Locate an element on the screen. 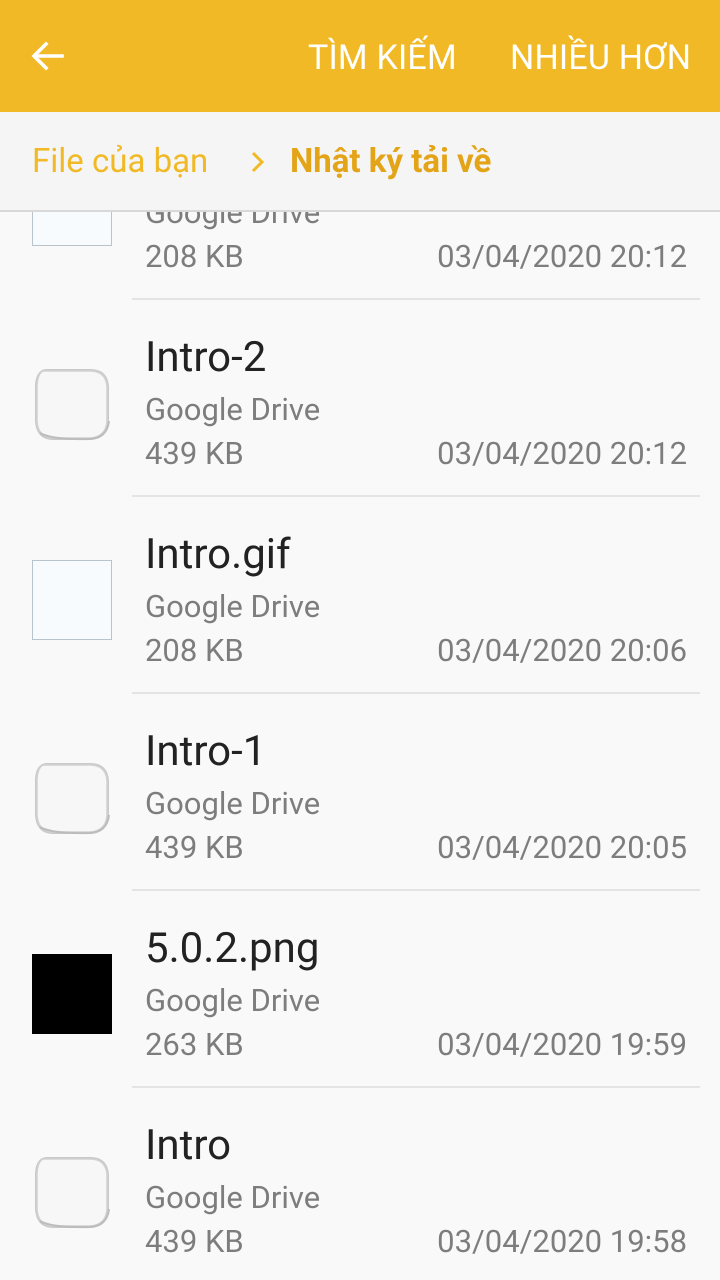 The height and width of the screenshot is (1280, 720). breadcrumb-current: Nhật ký tải về is located at coordinates (391, 161).